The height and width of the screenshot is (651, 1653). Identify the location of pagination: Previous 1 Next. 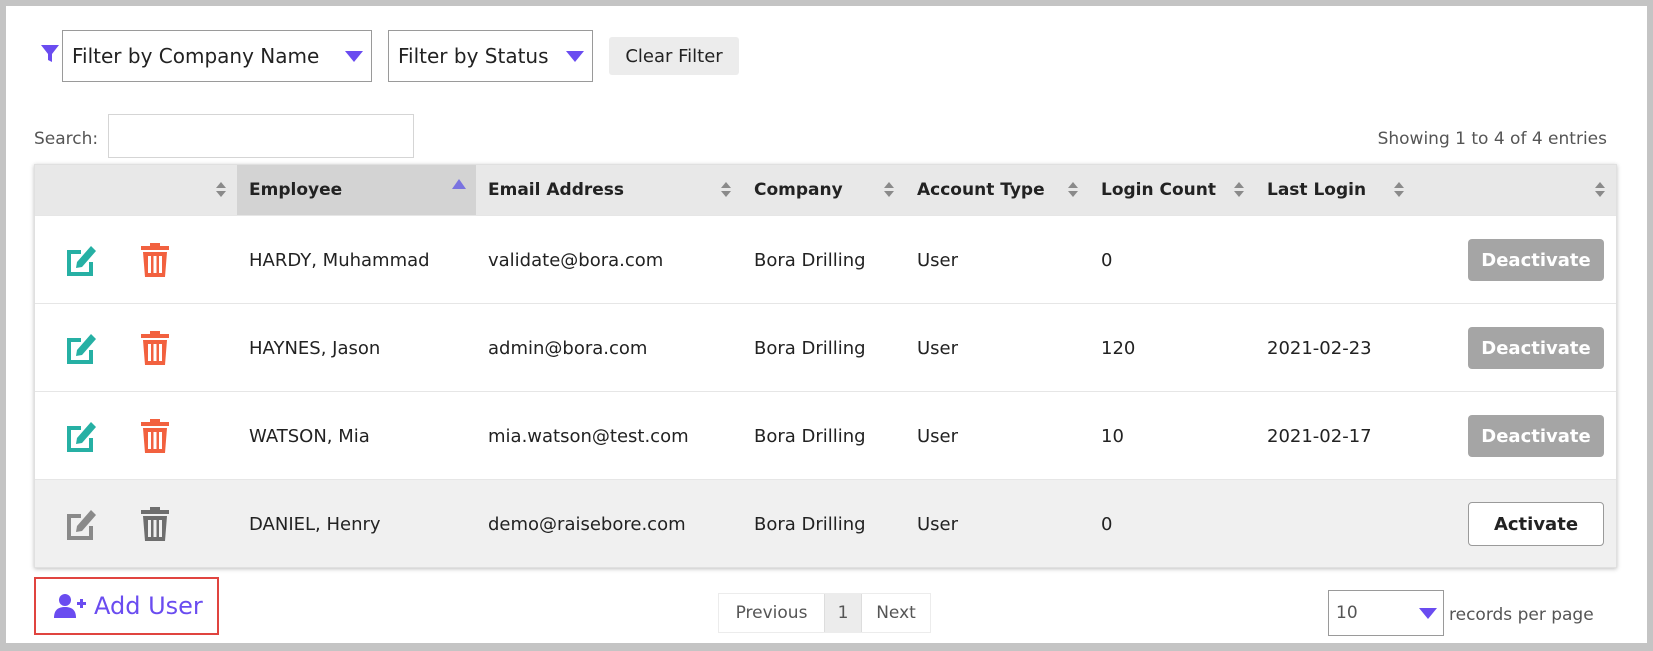
(824, 613).